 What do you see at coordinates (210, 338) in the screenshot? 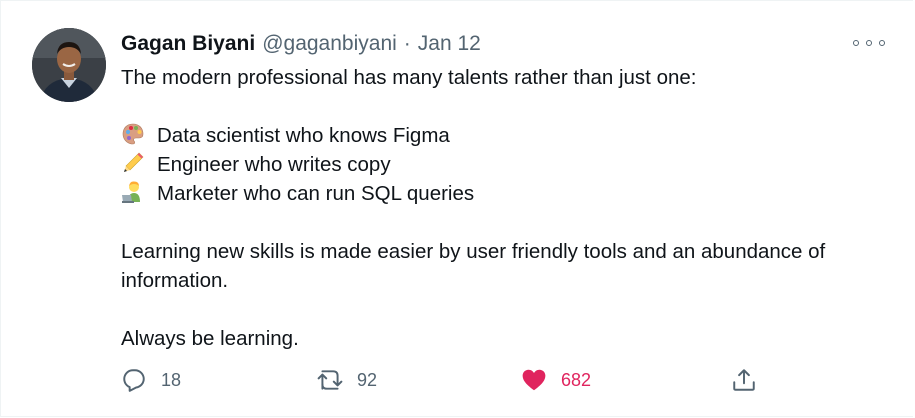
I see `tweet-line: Always be learning.` at bounding box center [210, 338].